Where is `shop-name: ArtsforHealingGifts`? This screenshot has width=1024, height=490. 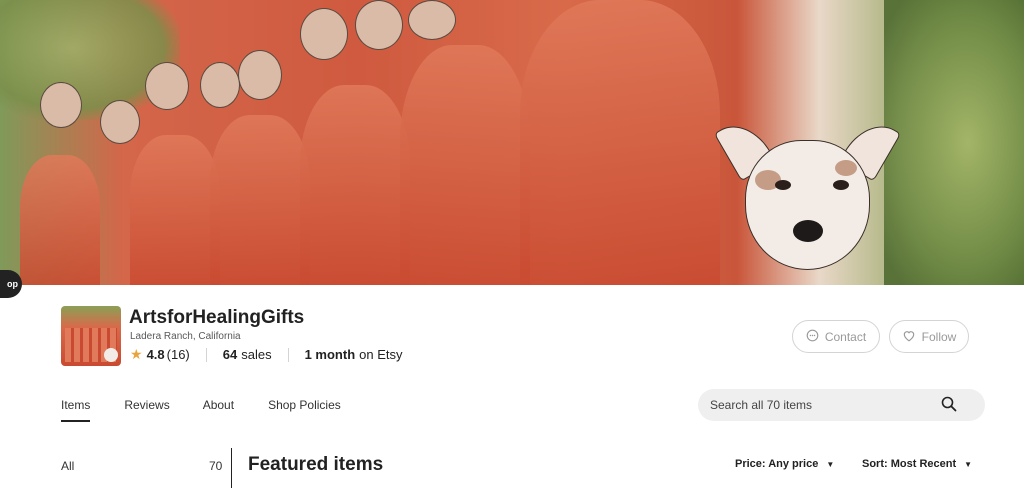
shop-name: ArtsforHealingGifts is located at coordinates (216, 318).